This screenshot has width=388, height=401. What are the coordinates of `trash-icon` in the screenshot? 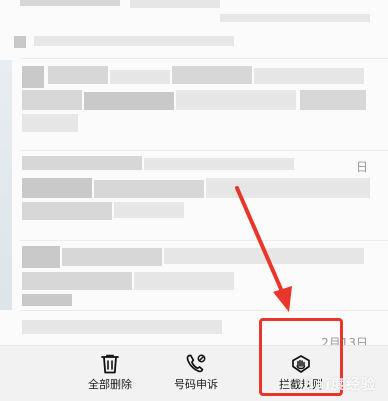 It's located at (110, 364).